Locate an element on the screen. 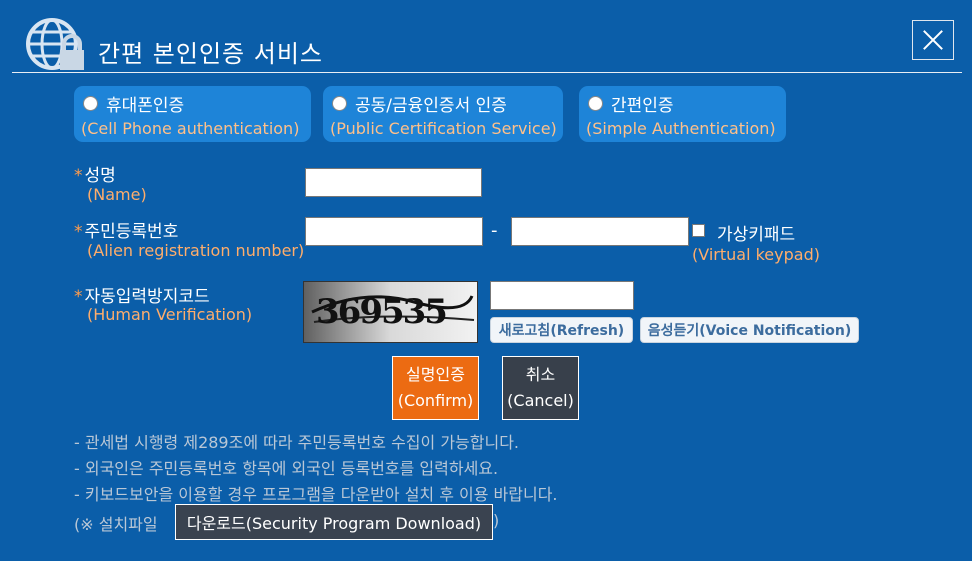 Image resolution: width=972 pixels, height=561 pixels. virtual-keypad-label: 가상키패드 is located at coordinates (756, 235).